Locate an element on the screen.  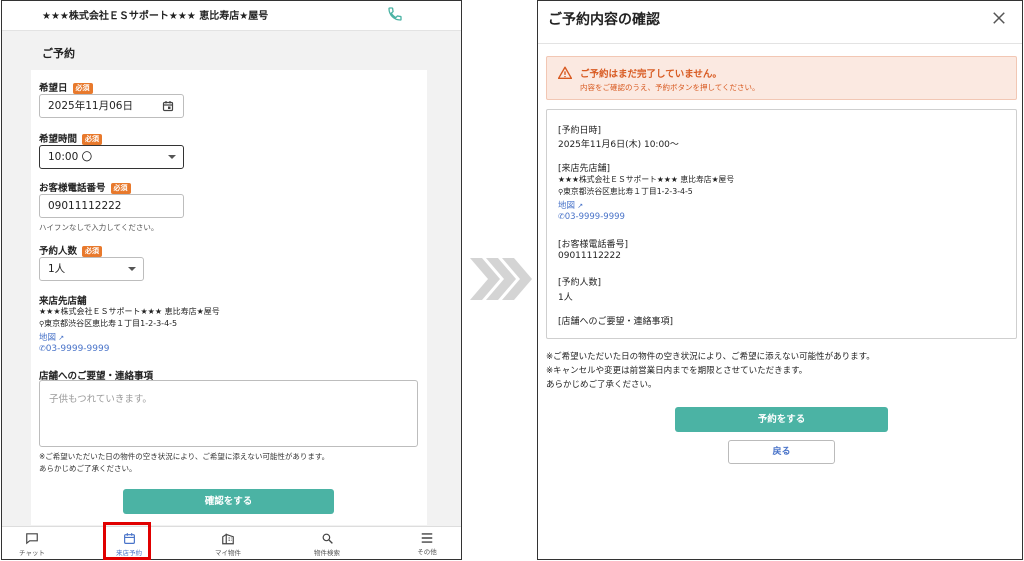
phone-value: 09011112222 is located at coordinates (589, 256).